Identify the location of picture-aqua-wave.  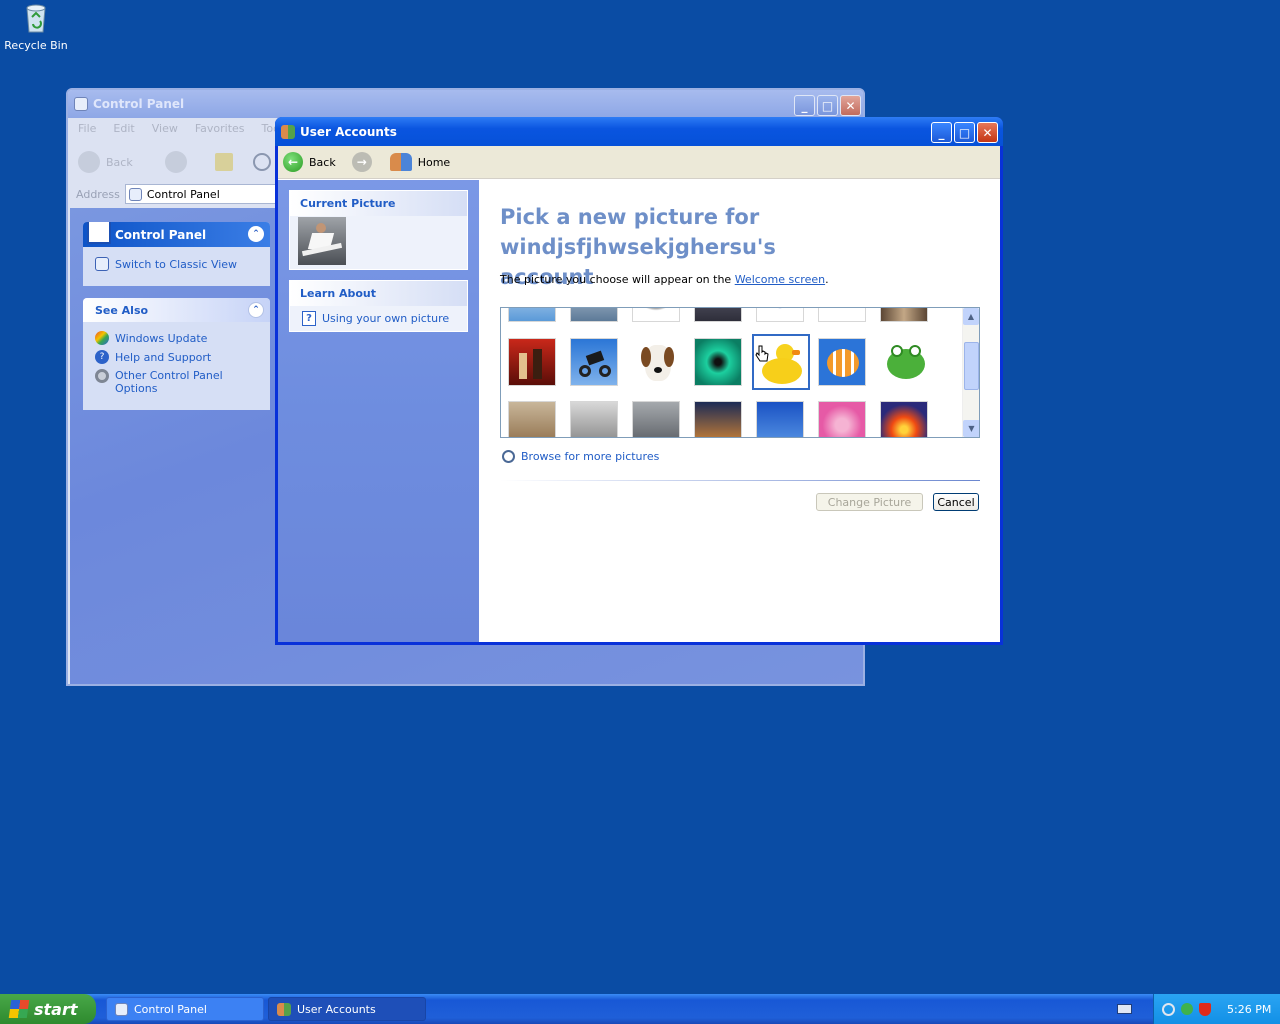
(718, 362).